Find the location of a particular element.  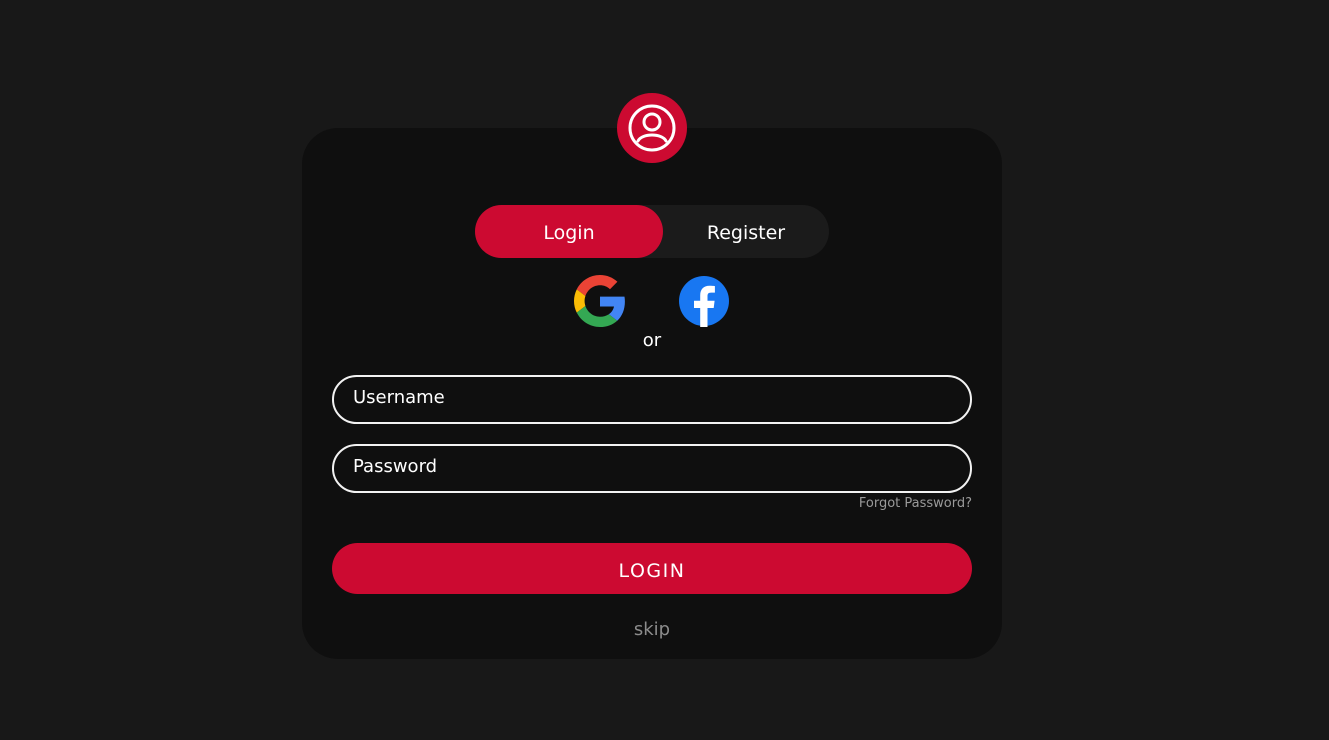

username-input is located at coordinates (652, 399).